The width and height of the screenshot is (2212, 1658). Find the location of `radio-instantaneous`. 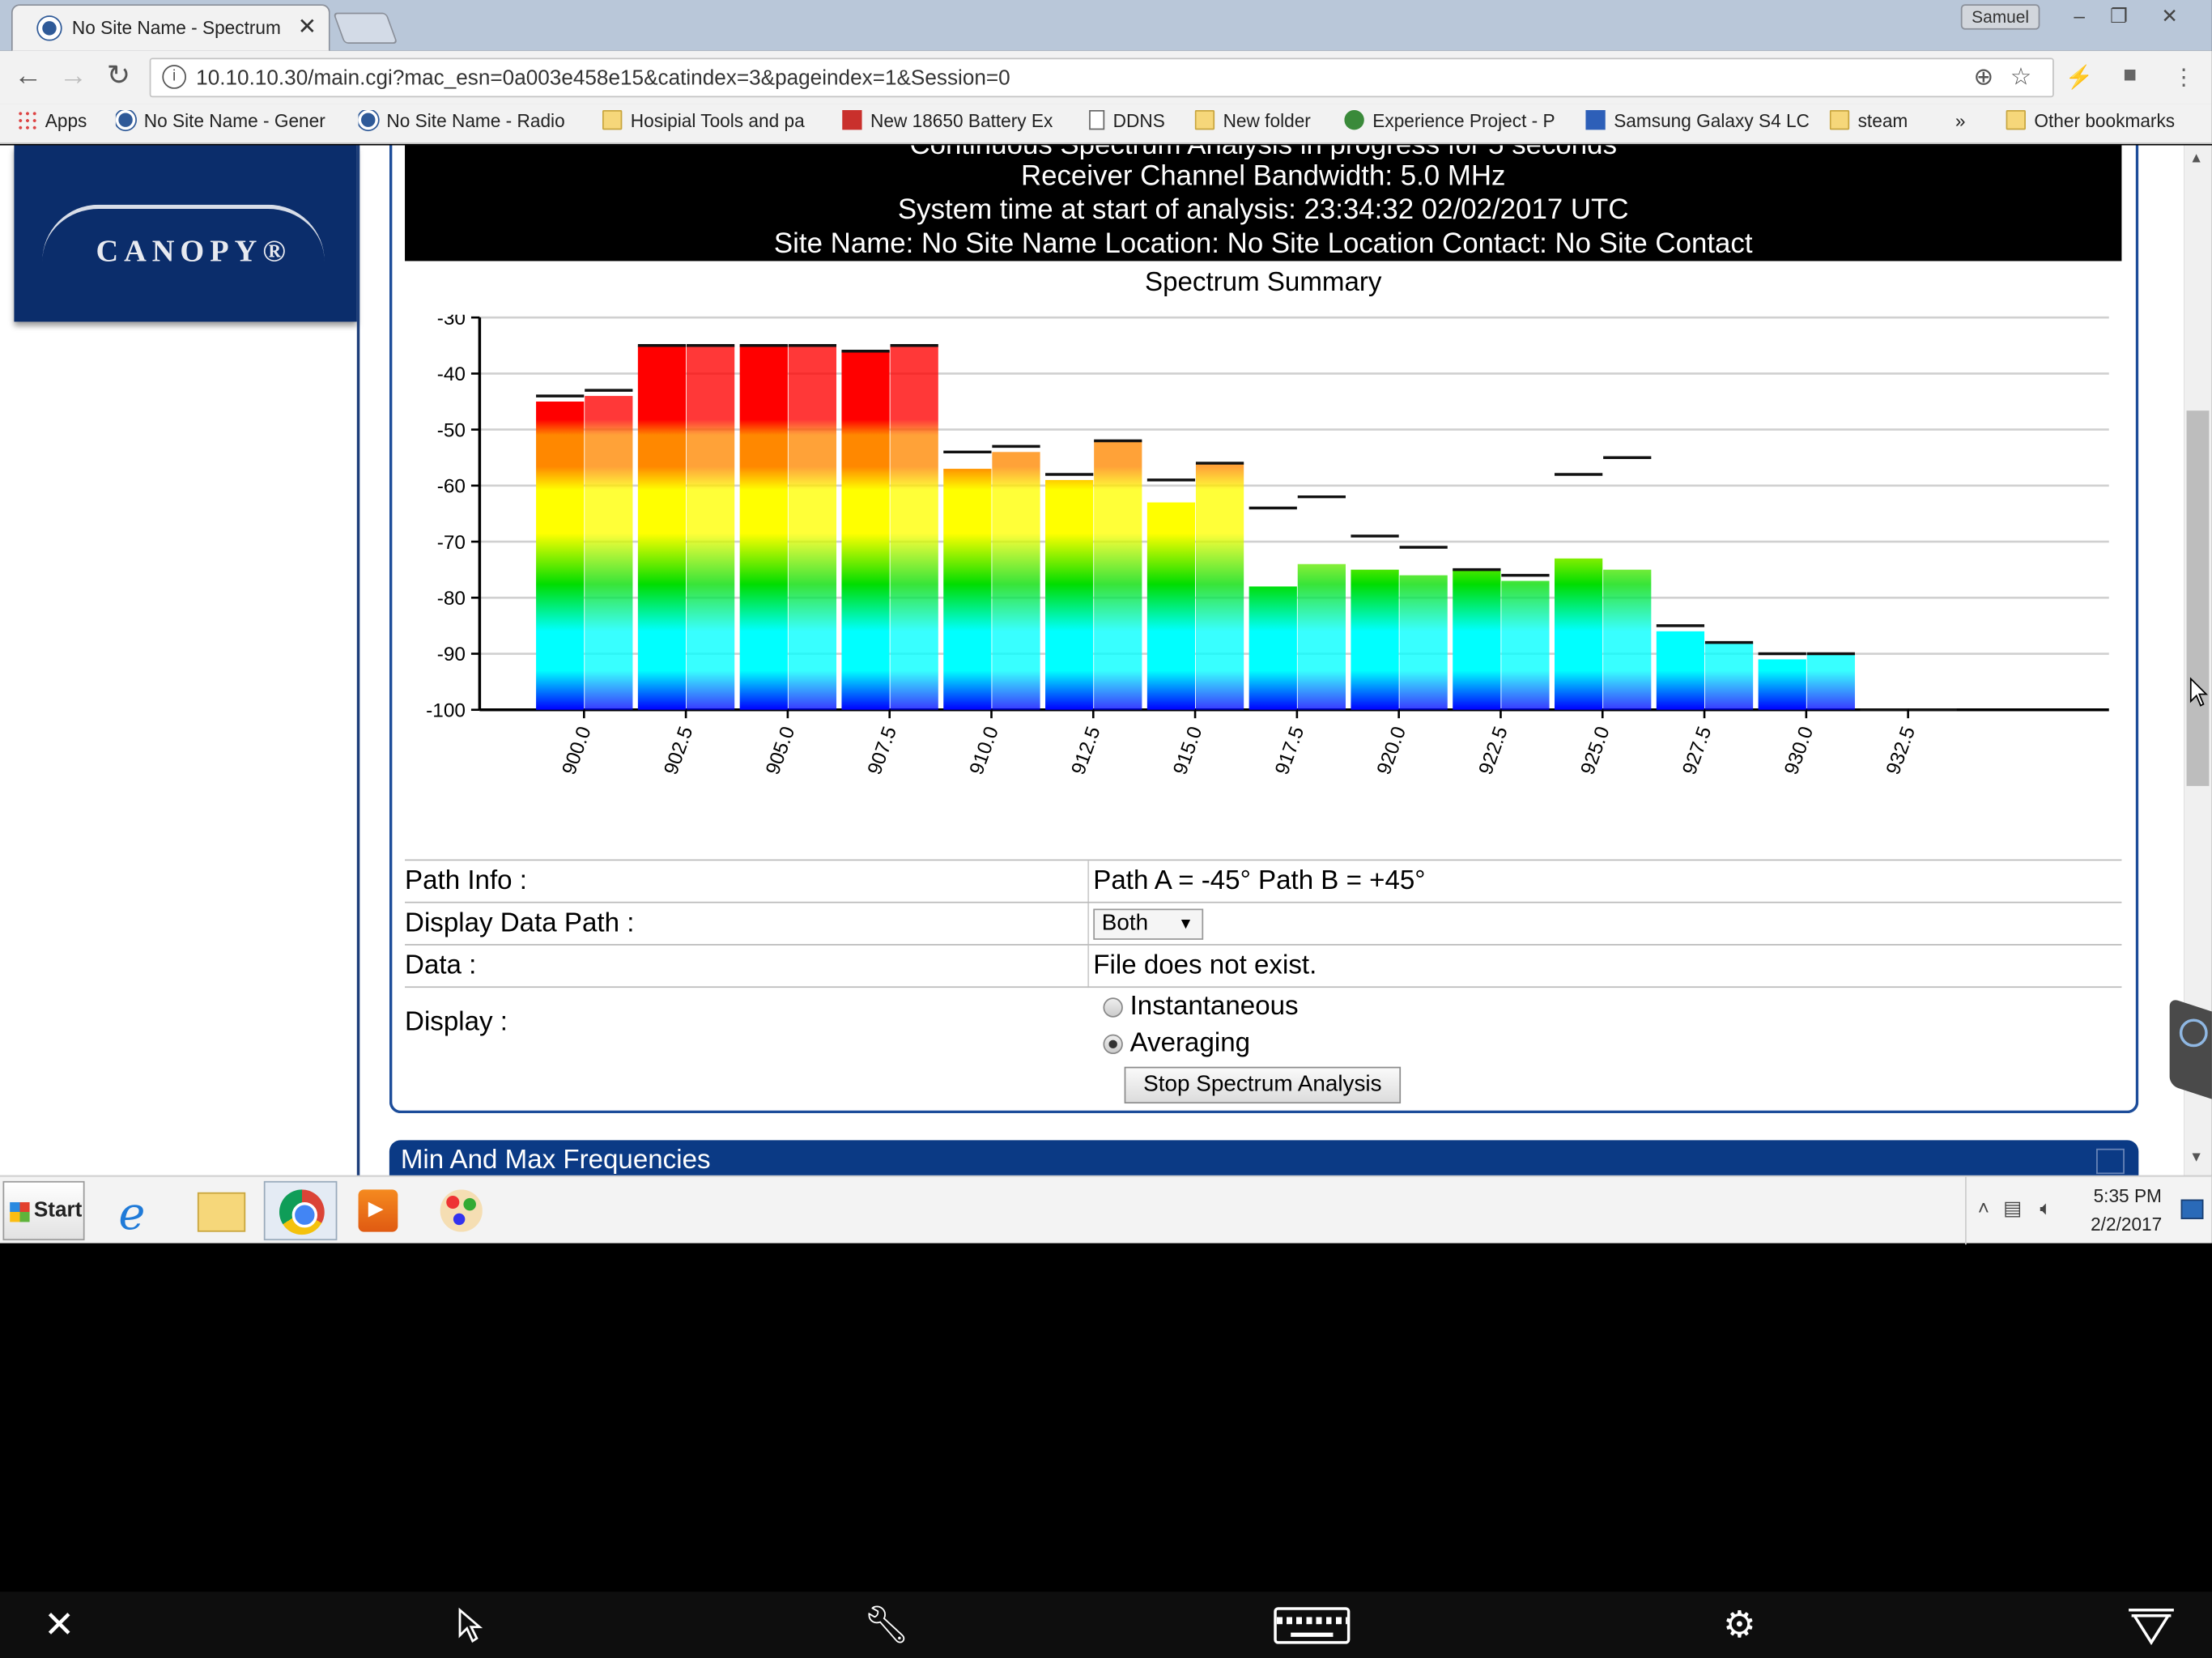

radio-instantaneous is located at coordinates (1113, 1007).